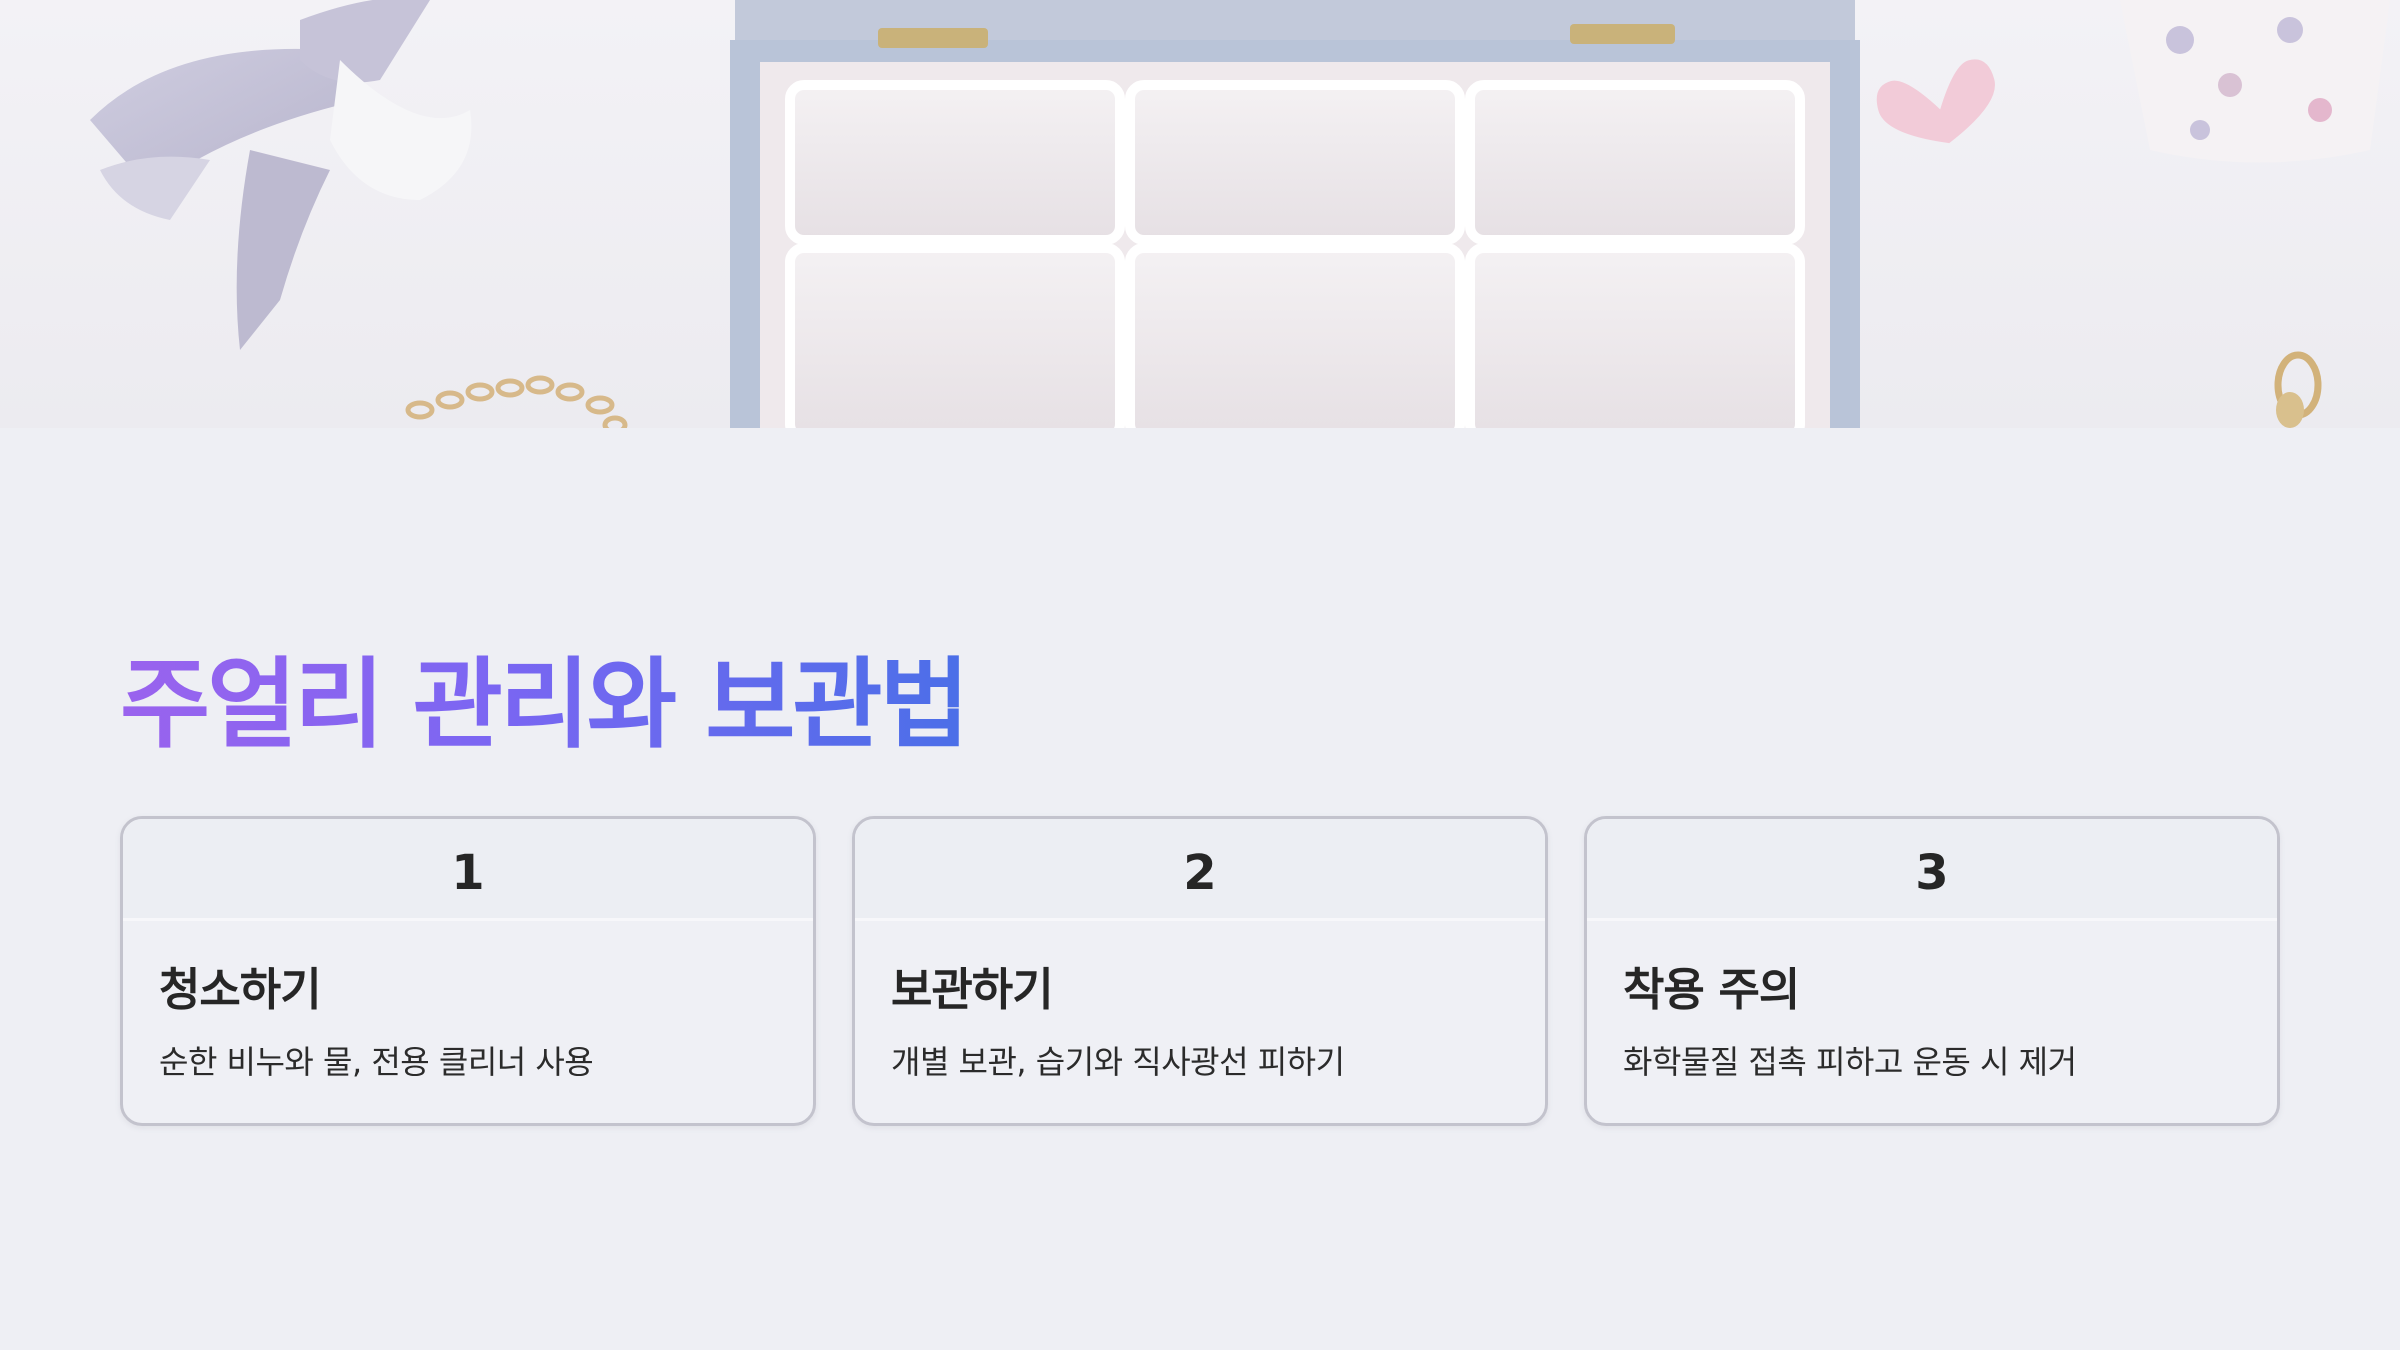 This screenshot has height=1350, width=2400. Describe the element at coordinates (545, 705) in the screenshot. I see `page-title: 주얼리 관리와 보관법` at that location.